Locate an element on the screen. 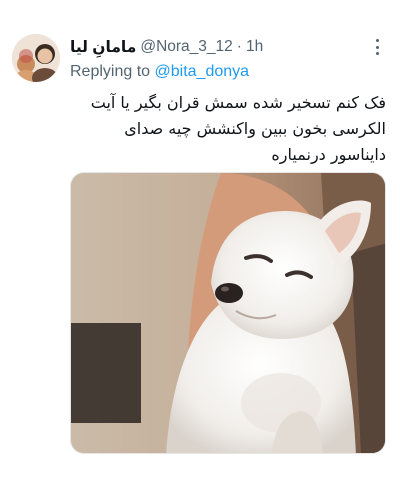 The width and height of the screenshot is (400, 500). avatar-photo is located at coordinates (36, 58).